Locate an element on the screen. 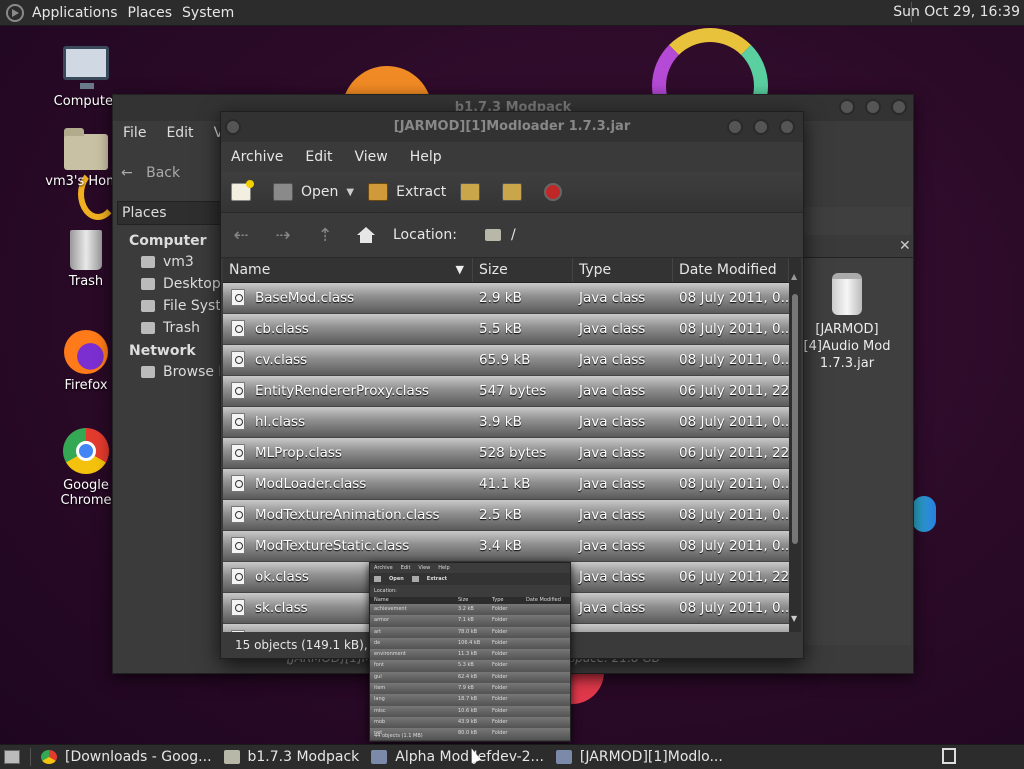 The height and width of the screenshot is (769, 1024). stop-button is located at coordinates (553, 192).